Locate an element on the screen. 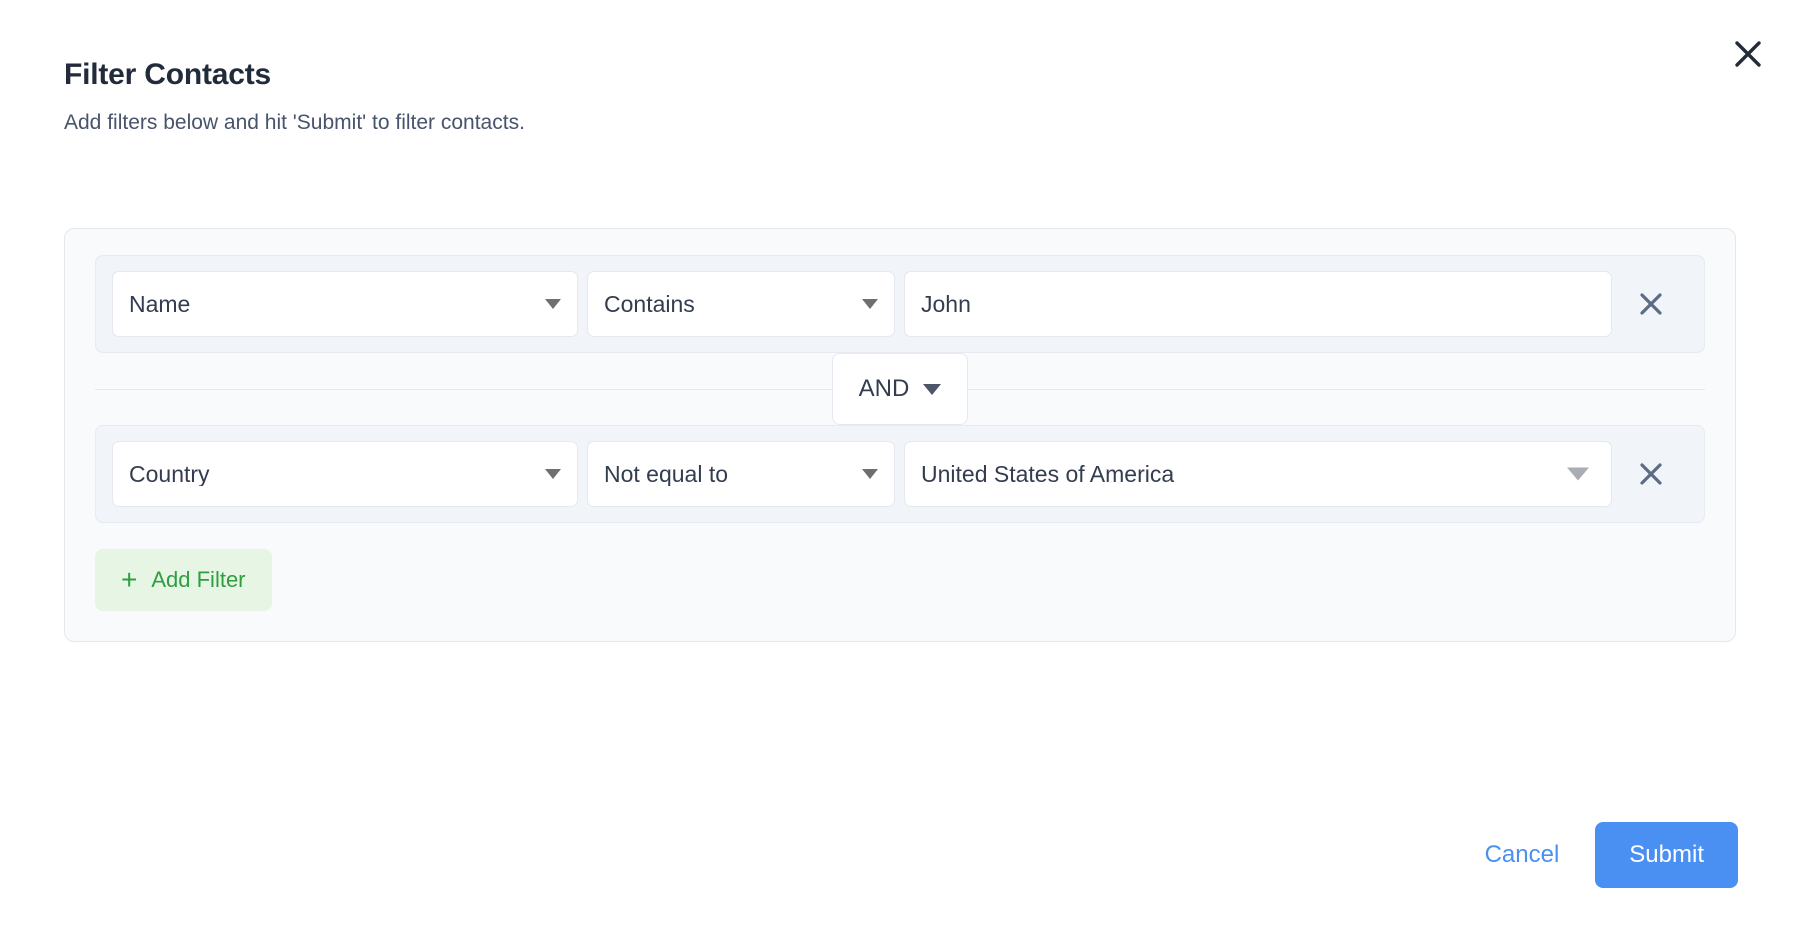 This screenshot has height=950, width=1802. filter-field-label-0: Name is located at coordinates (160, 304).